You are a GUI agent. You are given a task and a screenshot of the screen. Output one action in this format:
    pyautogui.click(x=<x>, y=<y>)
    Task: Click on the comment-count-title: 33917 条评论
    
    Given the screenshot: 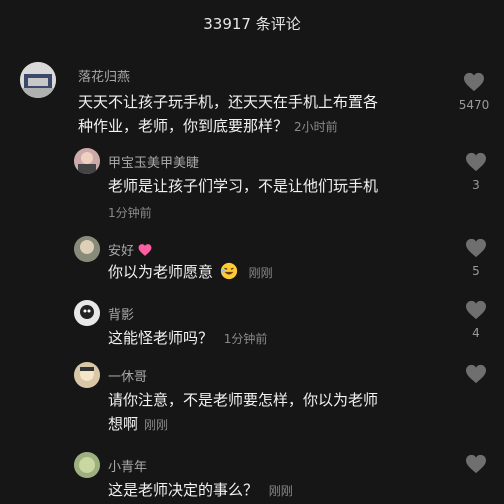 What is the action you would take?
    pyautogui.click(x=252, y=24)
    